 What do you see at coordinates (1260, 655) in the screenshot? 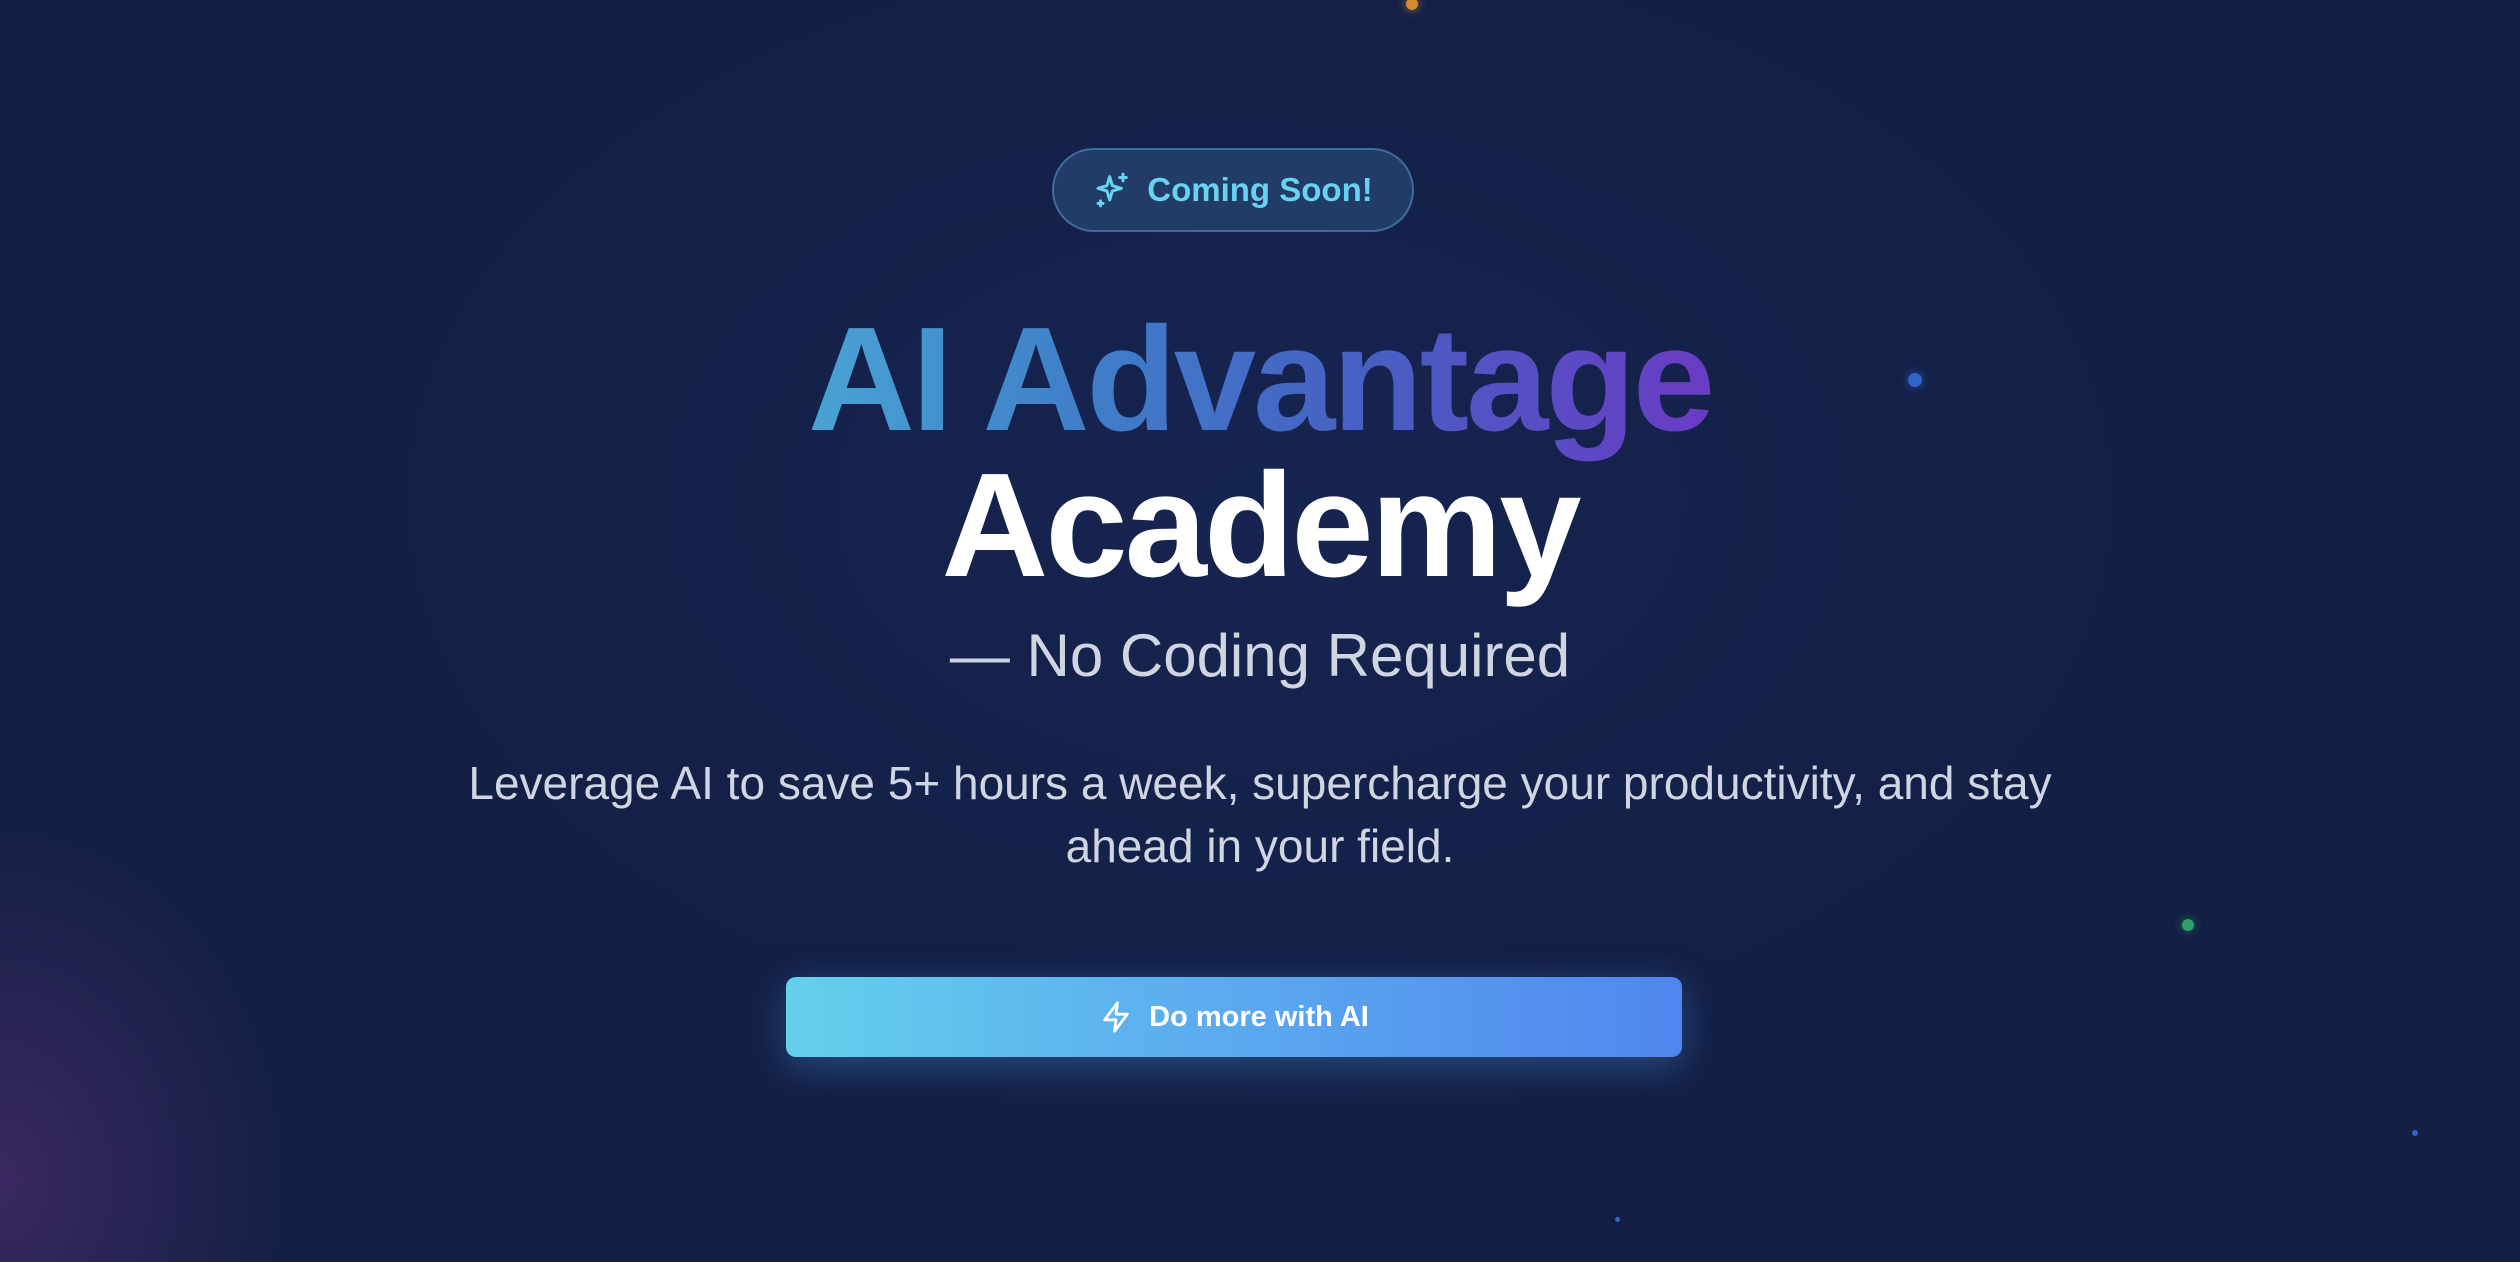
I see `hero-subtitle: — No Coding Required` at bounding box center [1260, 655].